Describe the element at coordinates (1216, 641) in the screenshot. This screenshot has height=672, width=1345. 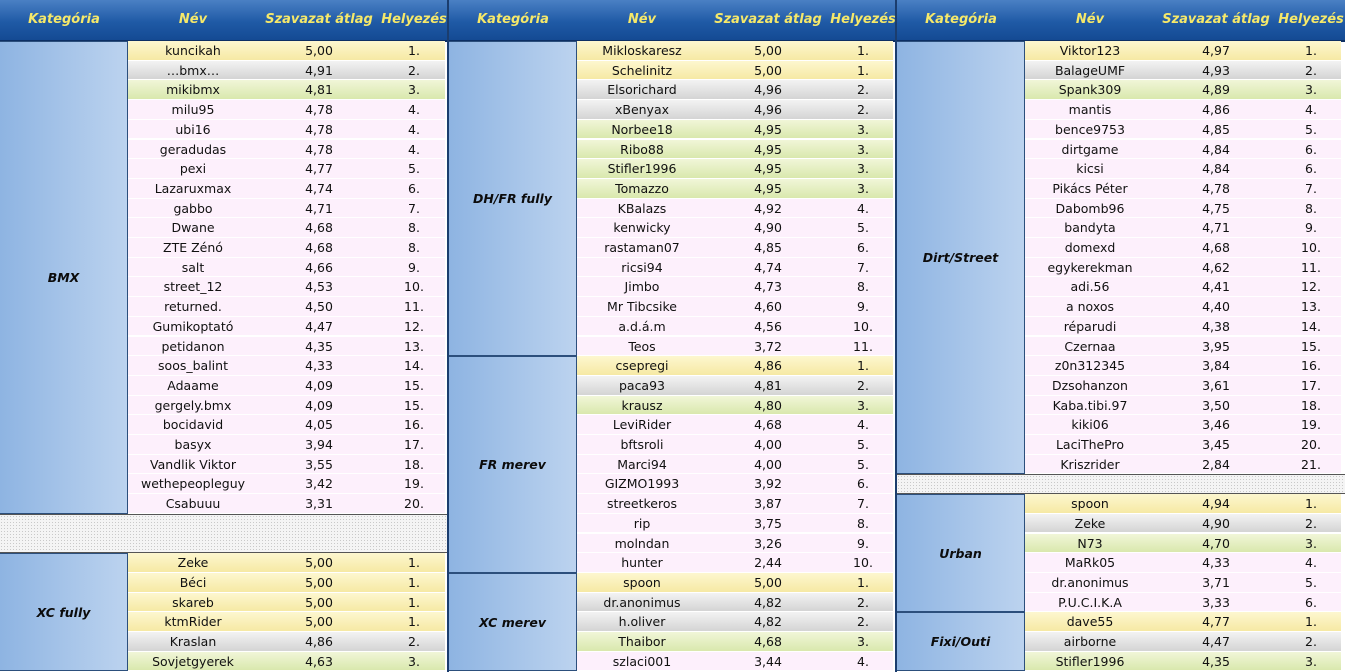
I see `avg-cell: 4,47` at that location.